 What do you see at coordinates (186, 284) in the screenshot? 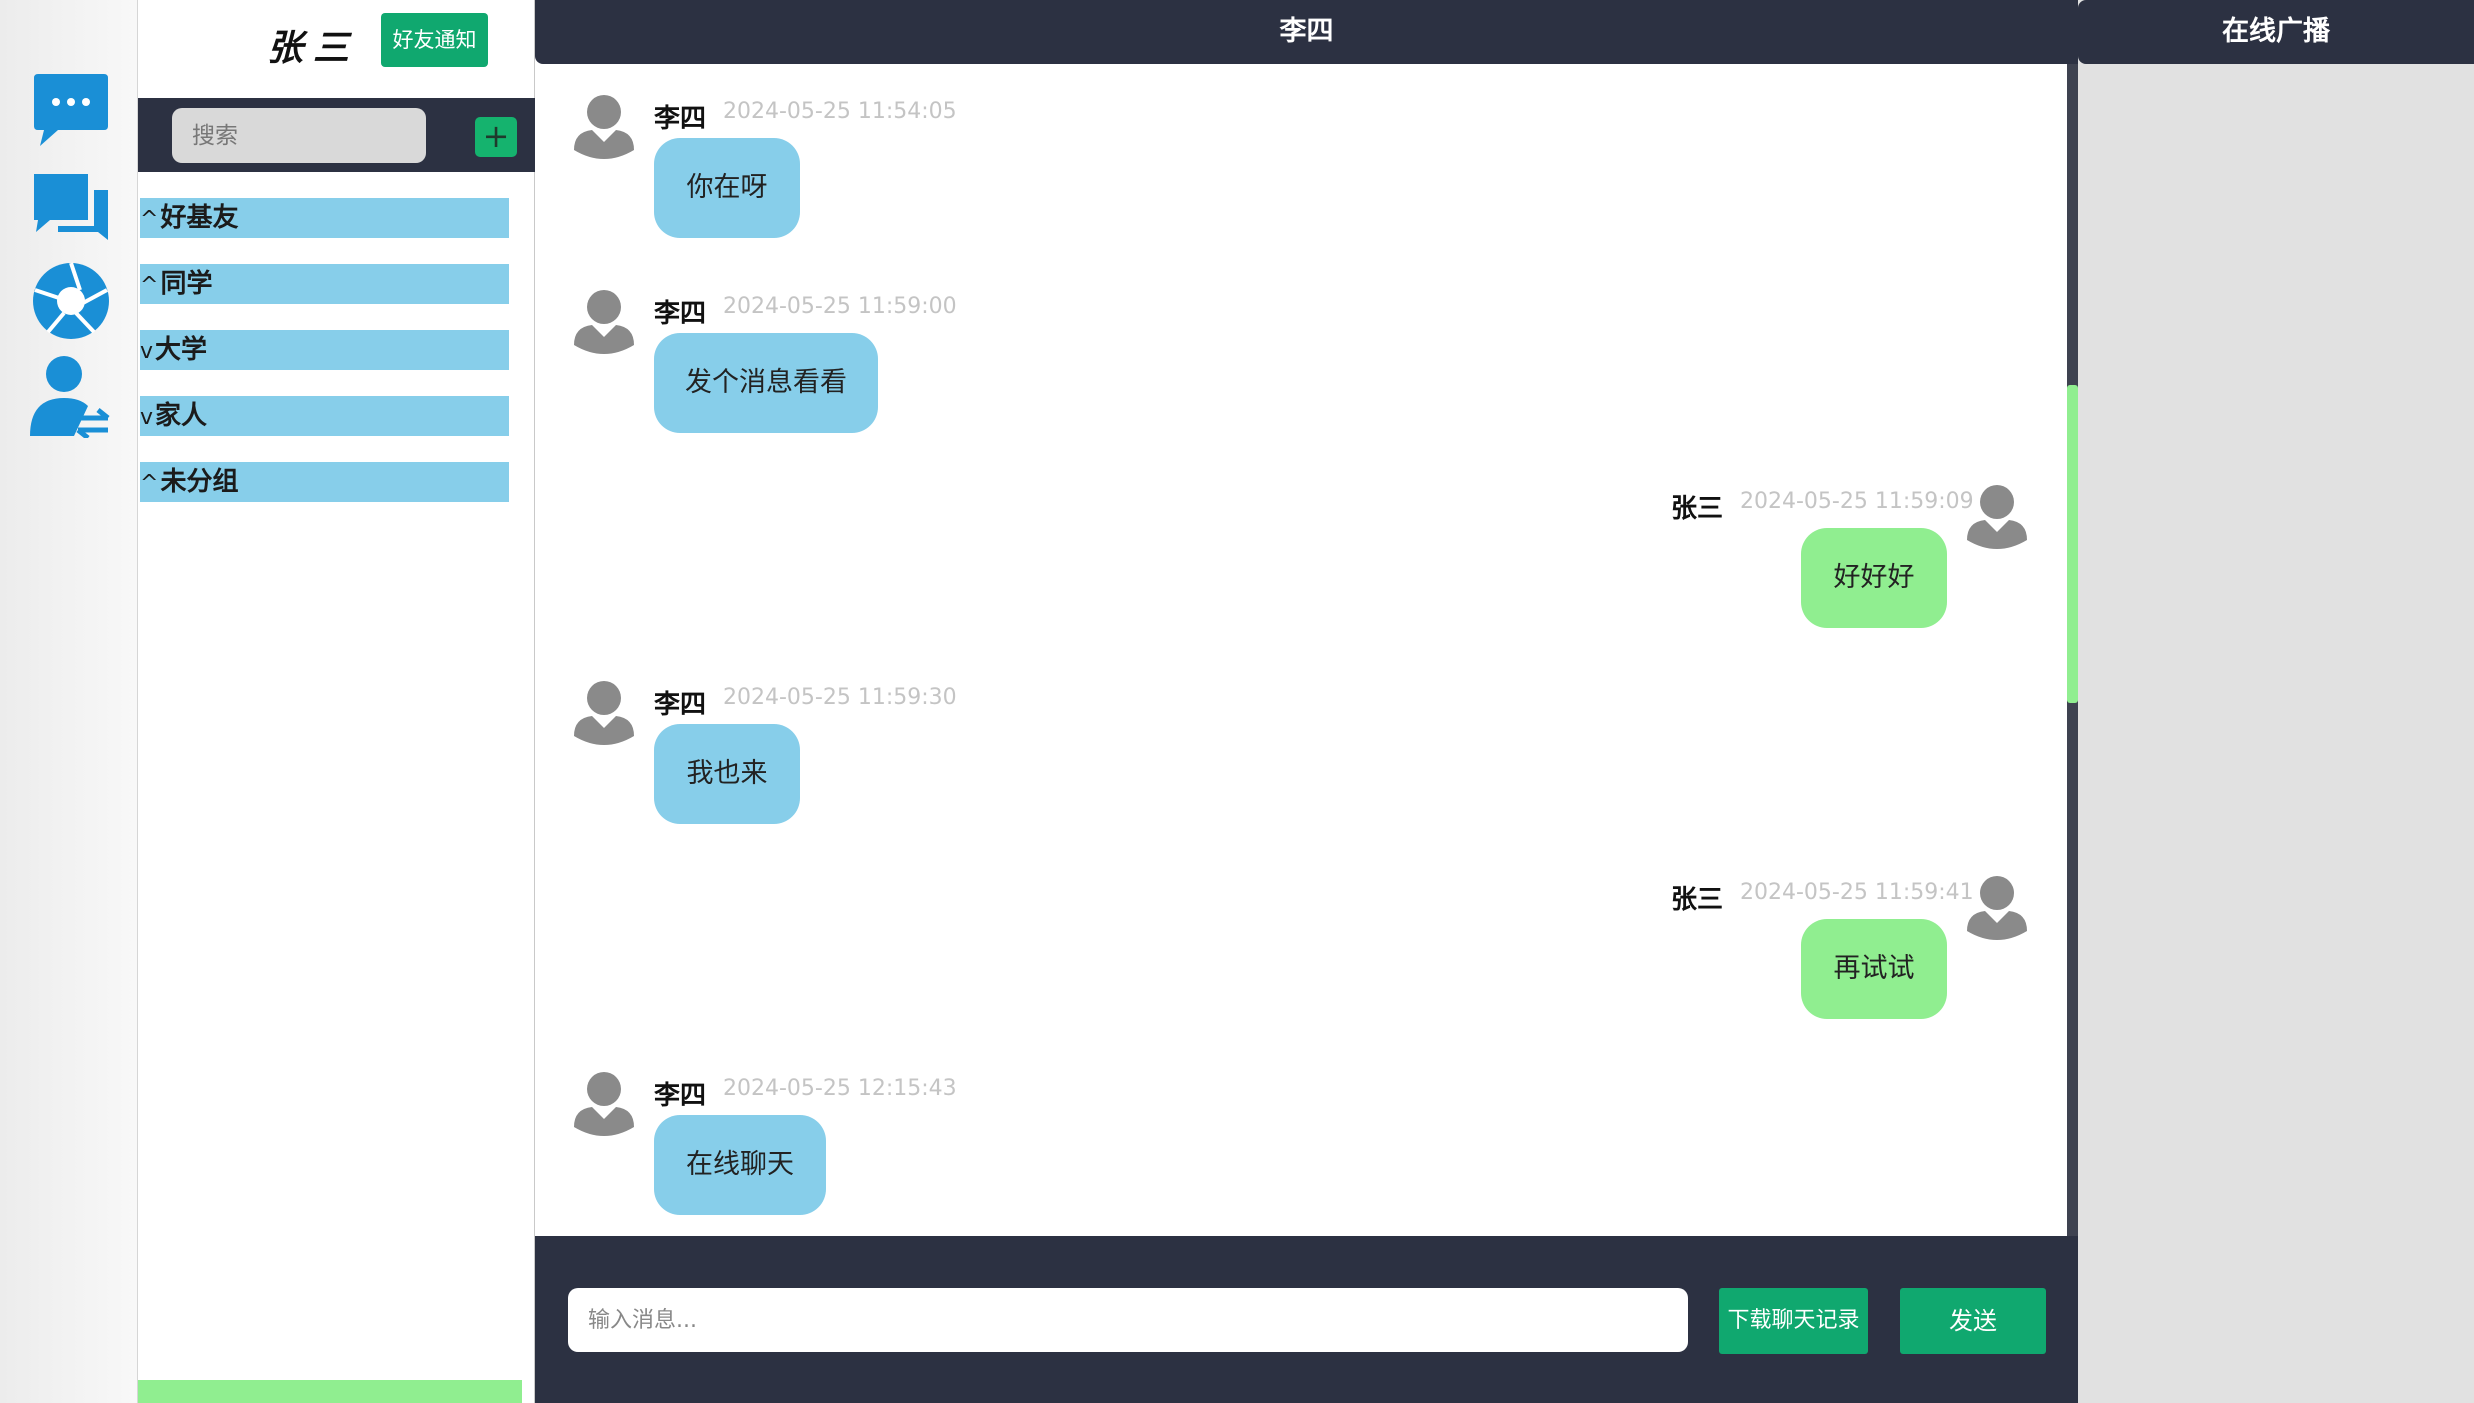
I see `group-label: 同学` at bounding box center [186, 284].